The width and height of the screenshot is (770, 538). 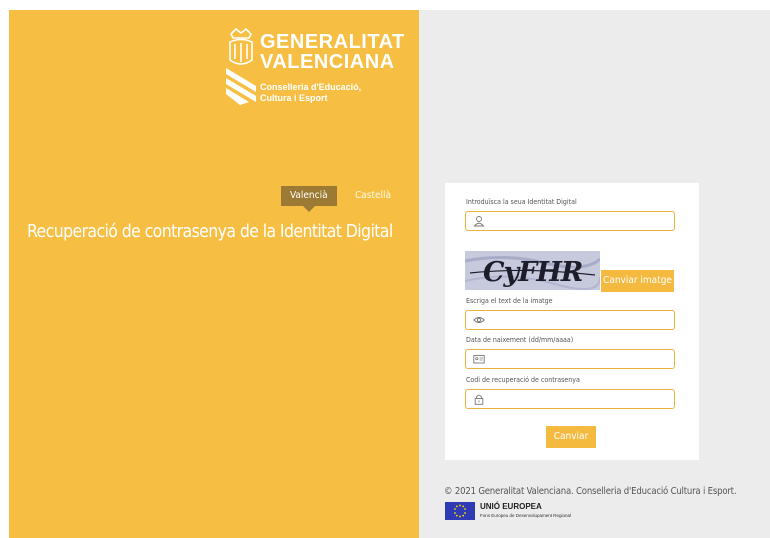 What do you see at coordinates (460, 511) in the screenshot?
I see `eu-flag-icon` at bounding box center [460, 511].